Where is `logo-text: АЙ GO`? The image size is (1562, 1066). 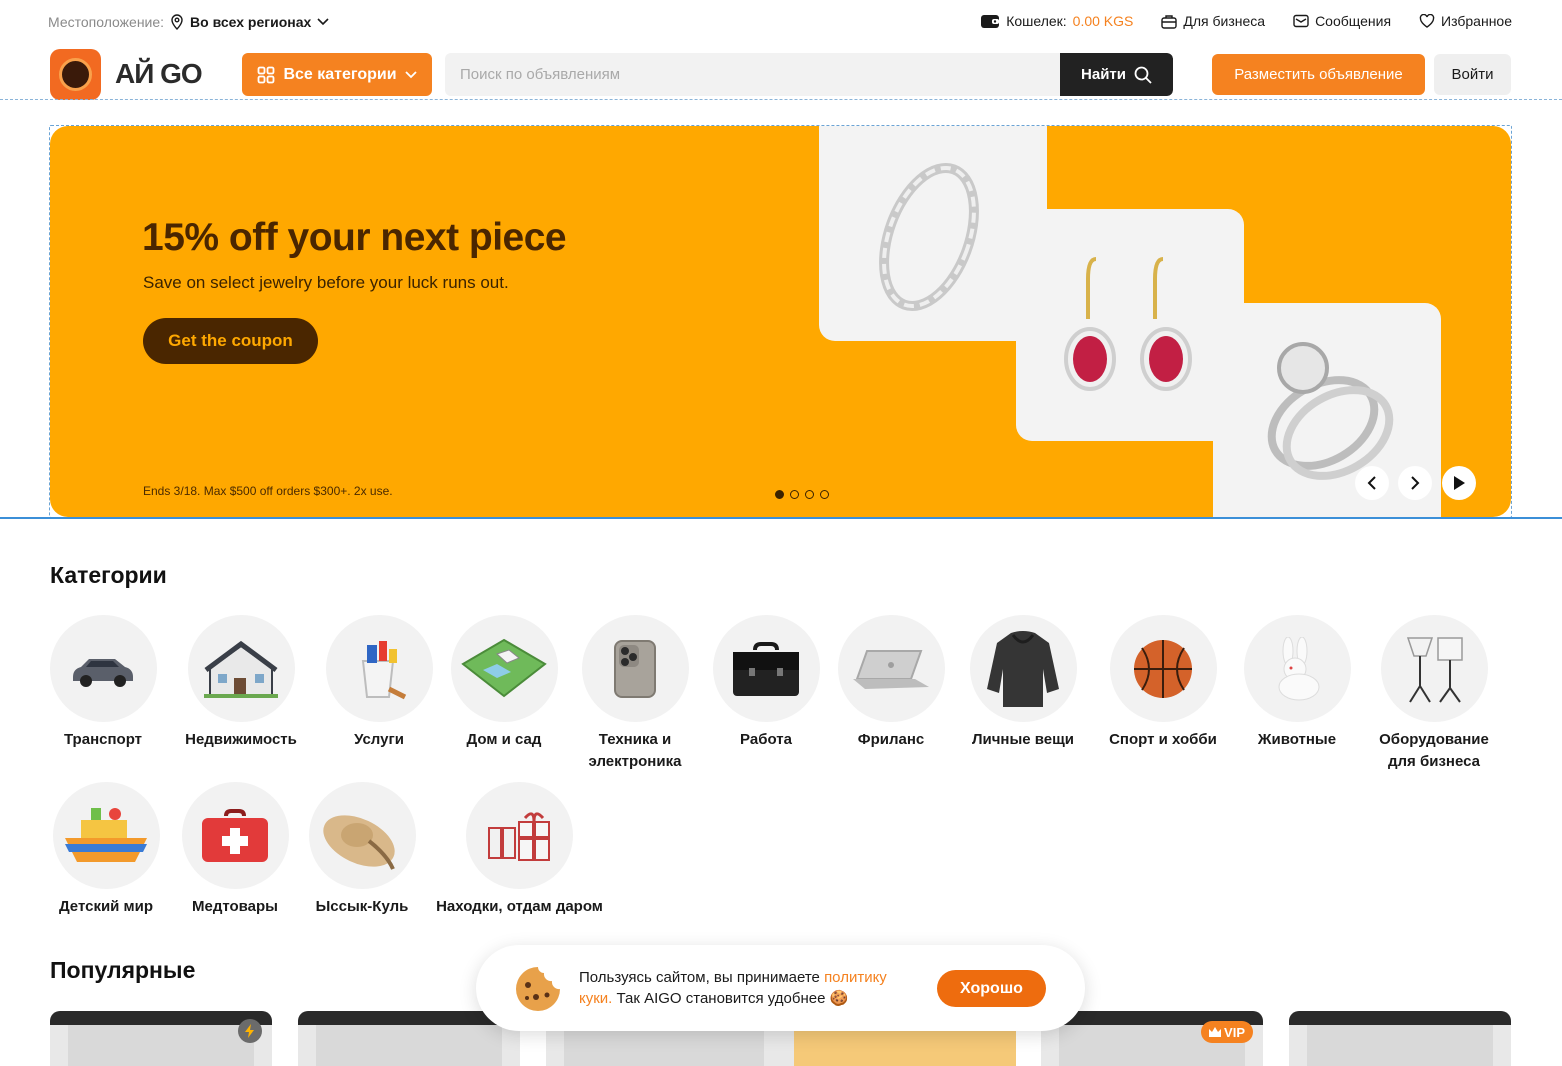 logo-text: АЙ GO is located at coordinates (159, 74).